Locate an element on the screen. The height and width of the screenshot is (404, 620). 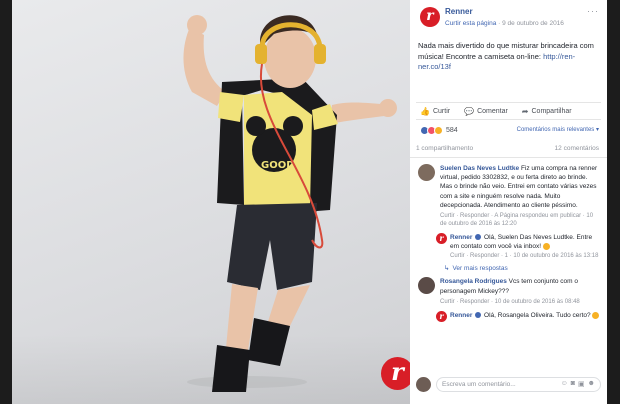
comment-author: Suelen Das Neves Ludtke is located at coordinates (479, 168).